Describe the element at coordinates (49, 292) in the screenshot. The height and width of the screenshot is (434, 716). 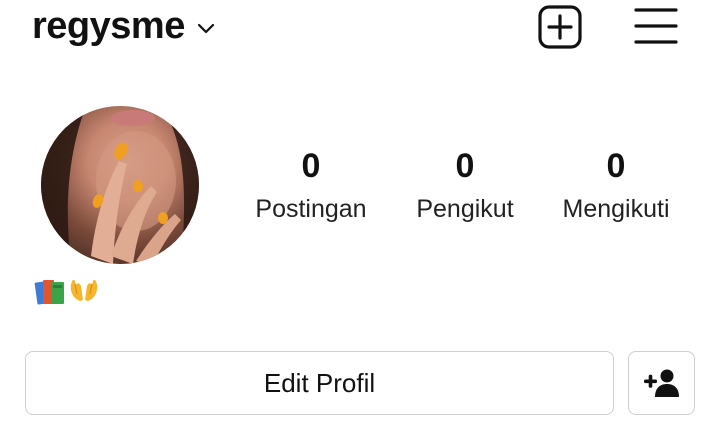
I see `books-emoji` at that location.